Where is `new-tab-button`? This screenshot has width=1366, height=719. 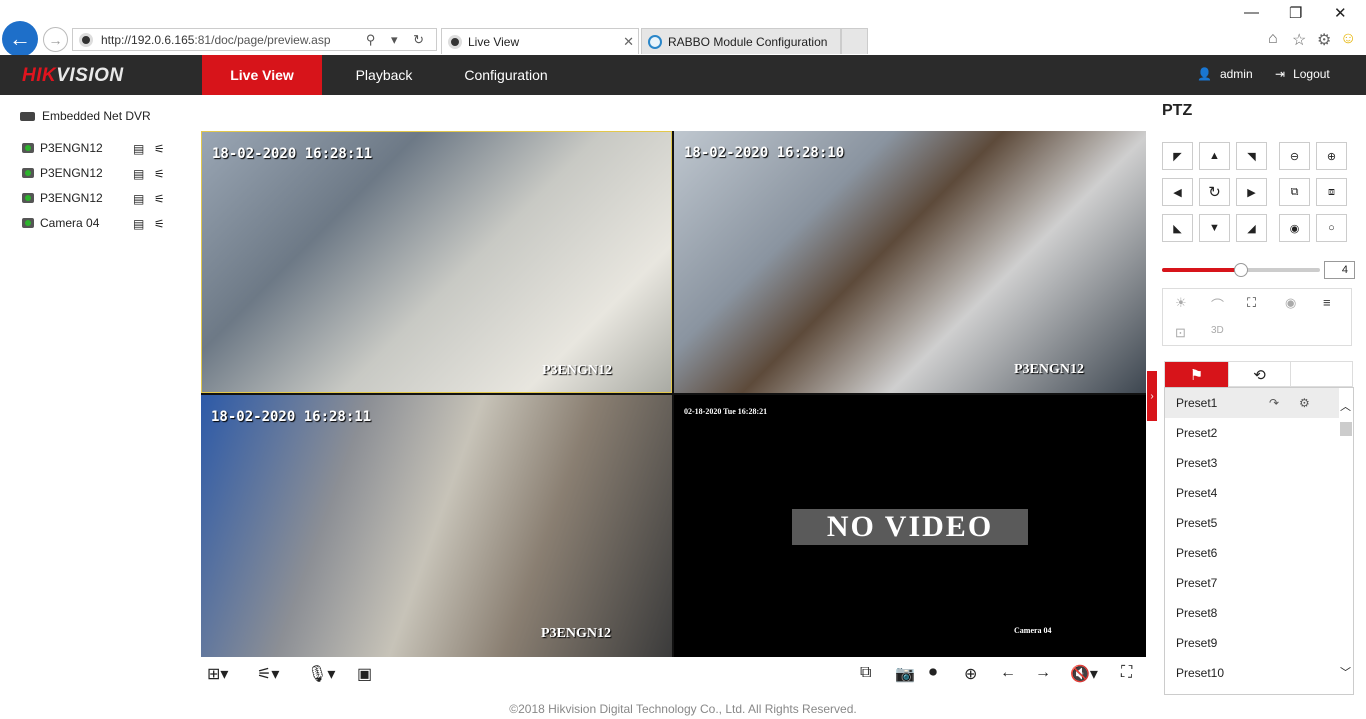
new-tab-button is located at coordinates (854, 41).